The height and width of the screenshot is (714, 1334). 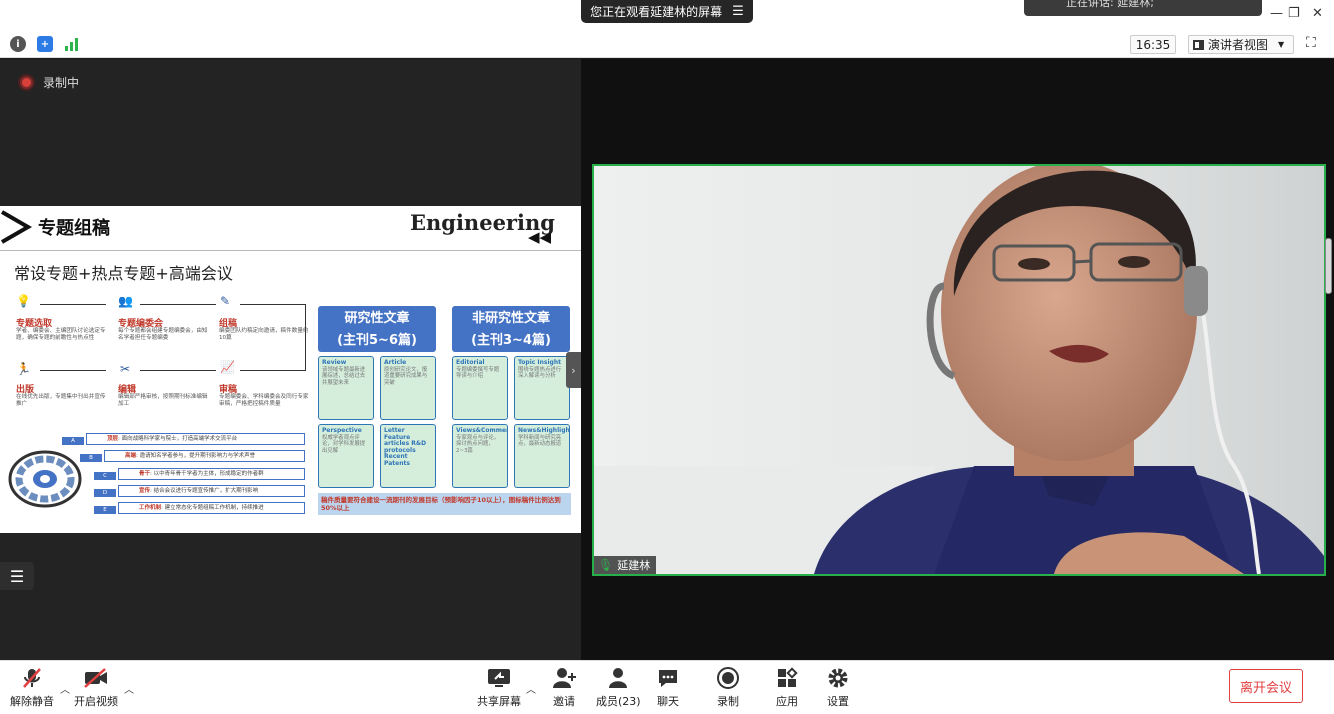 I want to click on chevron-right-icon, so click(x=16, y=227).